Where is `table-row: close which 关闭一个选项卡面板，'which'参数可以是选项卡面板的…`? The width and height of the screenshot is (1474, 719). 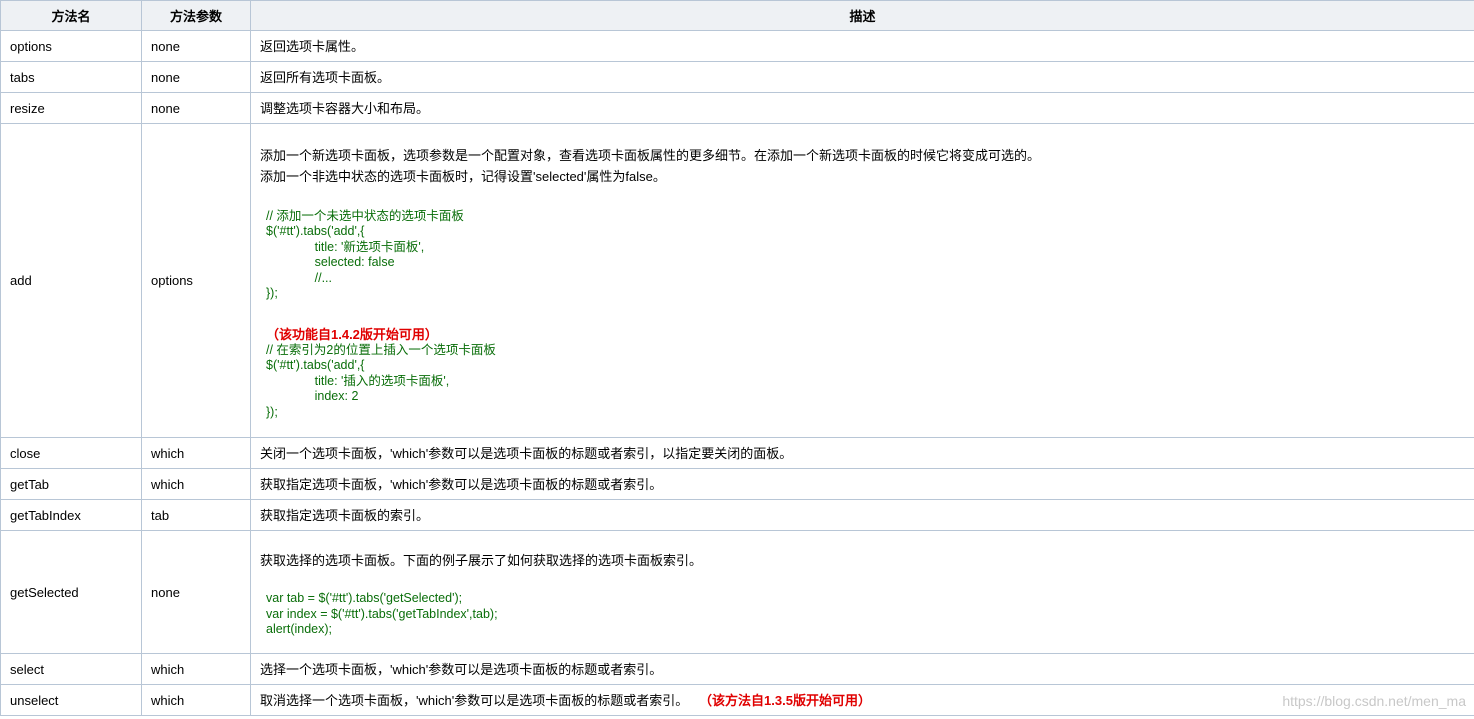 table-row: close which 关闭一个选项卡面板，'which'参数可以是选项卡面板的… is located at coordinates (737, 453).